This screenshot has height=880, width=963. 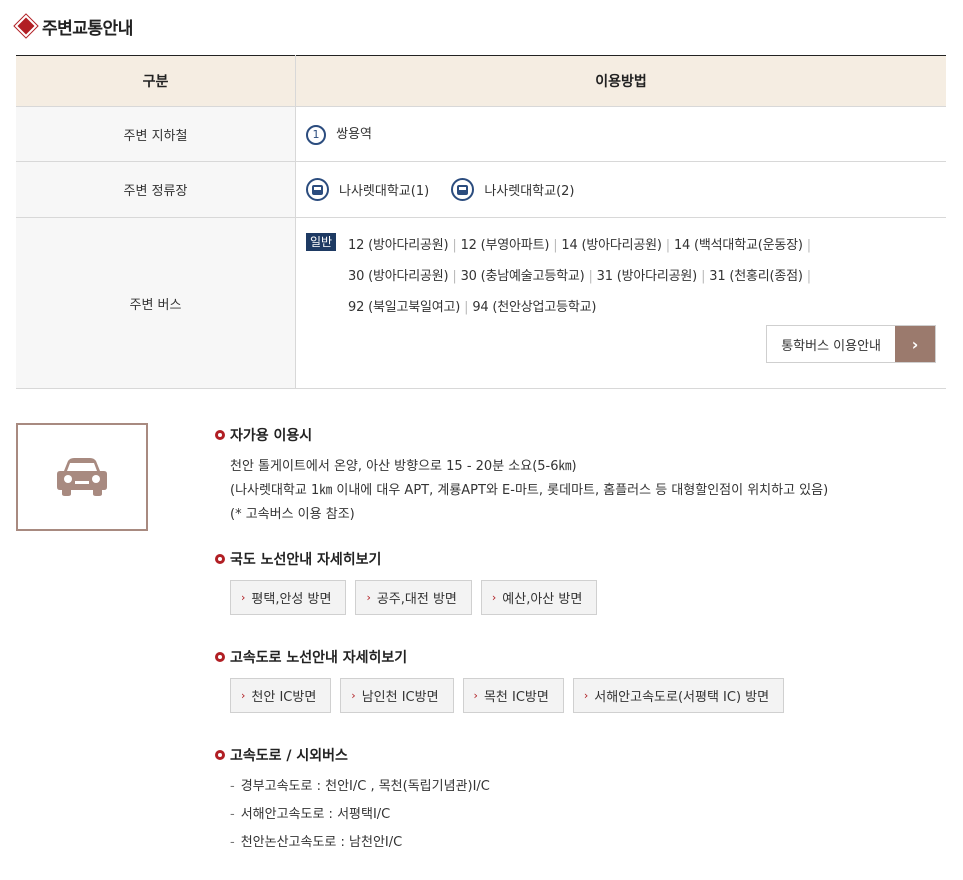 What do you see at coordinates (647, 276) in the screenshot?
I see `bus-route: 31 (방아다리공원)` at bounding box center [647, 276].